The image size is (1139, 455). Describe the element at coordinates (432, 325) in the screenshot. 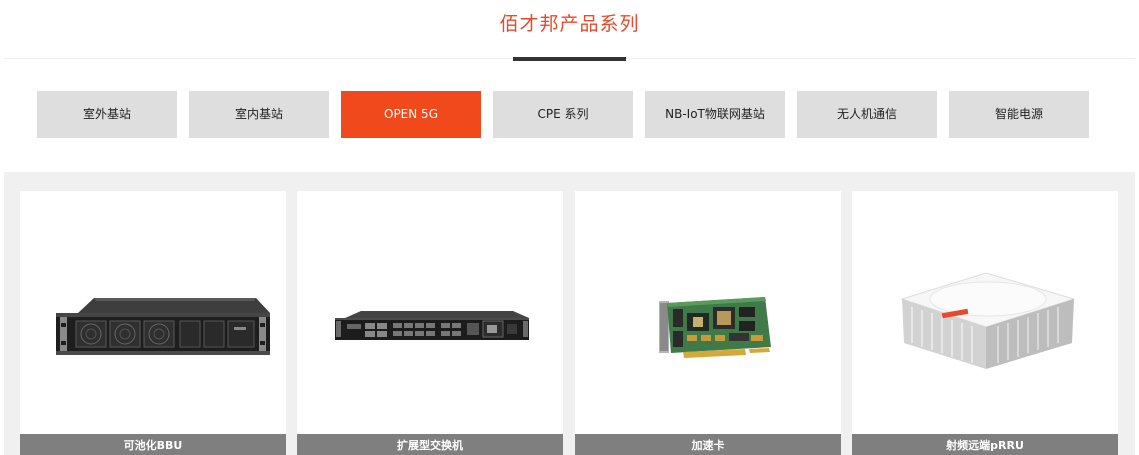

I see `rack-switch-1u-image` at that location.